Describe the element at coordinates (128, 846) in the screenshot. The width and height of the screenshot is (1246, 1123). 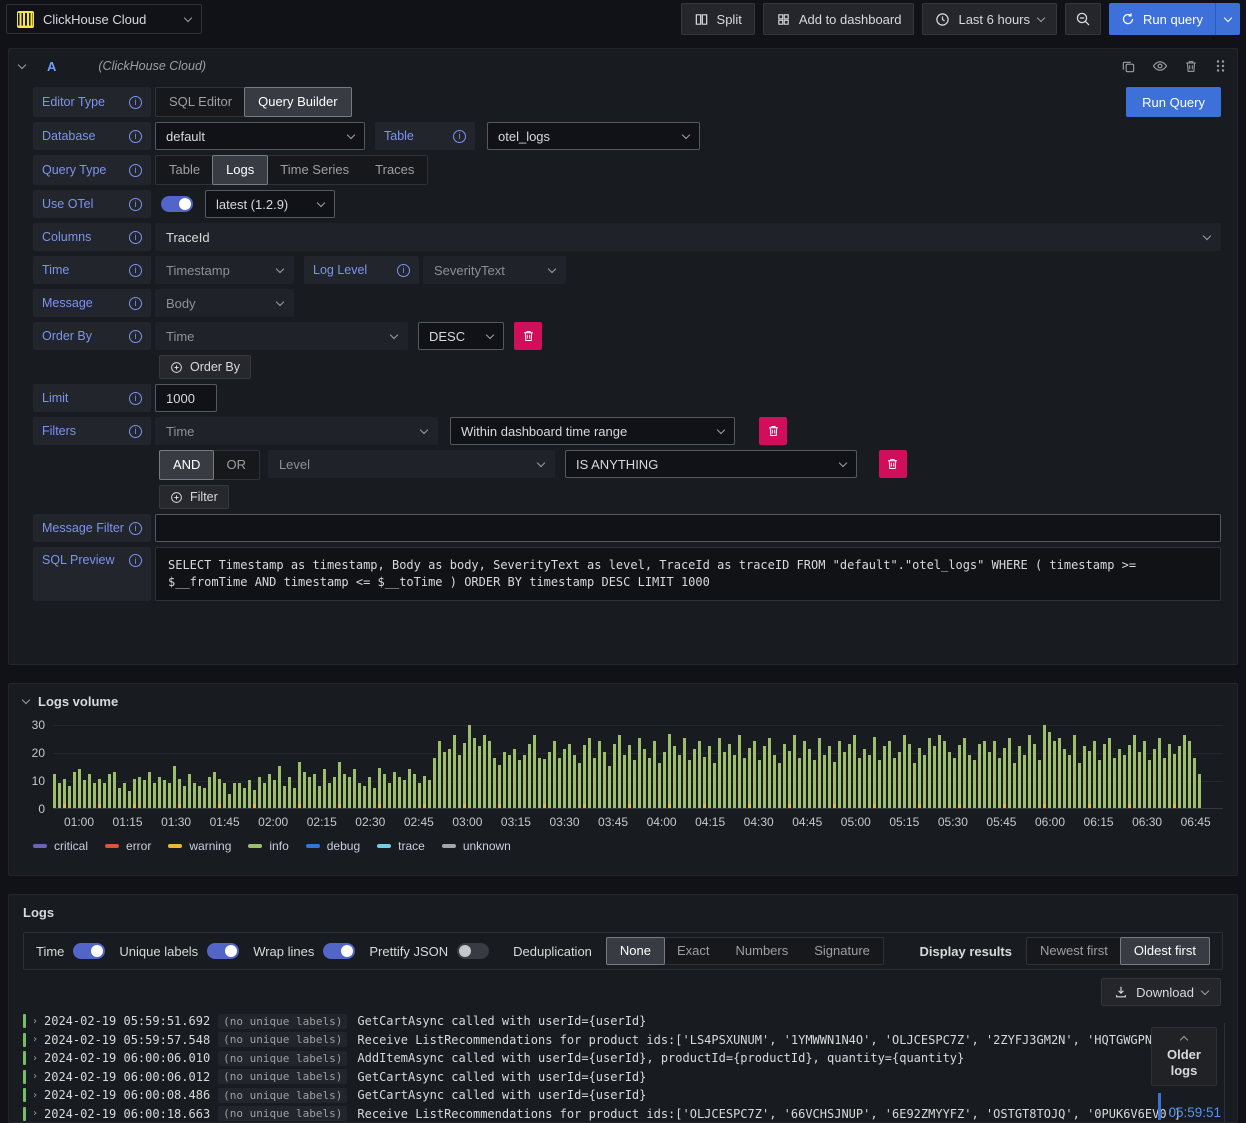
I see `legend-item-error: error` at that location.